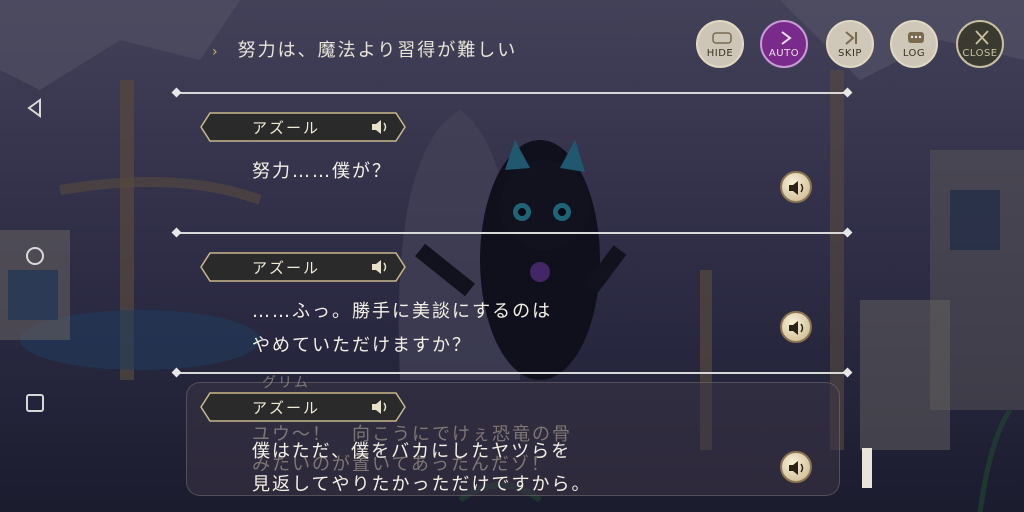 The image size is (1024, 512). I want to click on dialogue-line: やめていただけますか？, so click(362, 345).